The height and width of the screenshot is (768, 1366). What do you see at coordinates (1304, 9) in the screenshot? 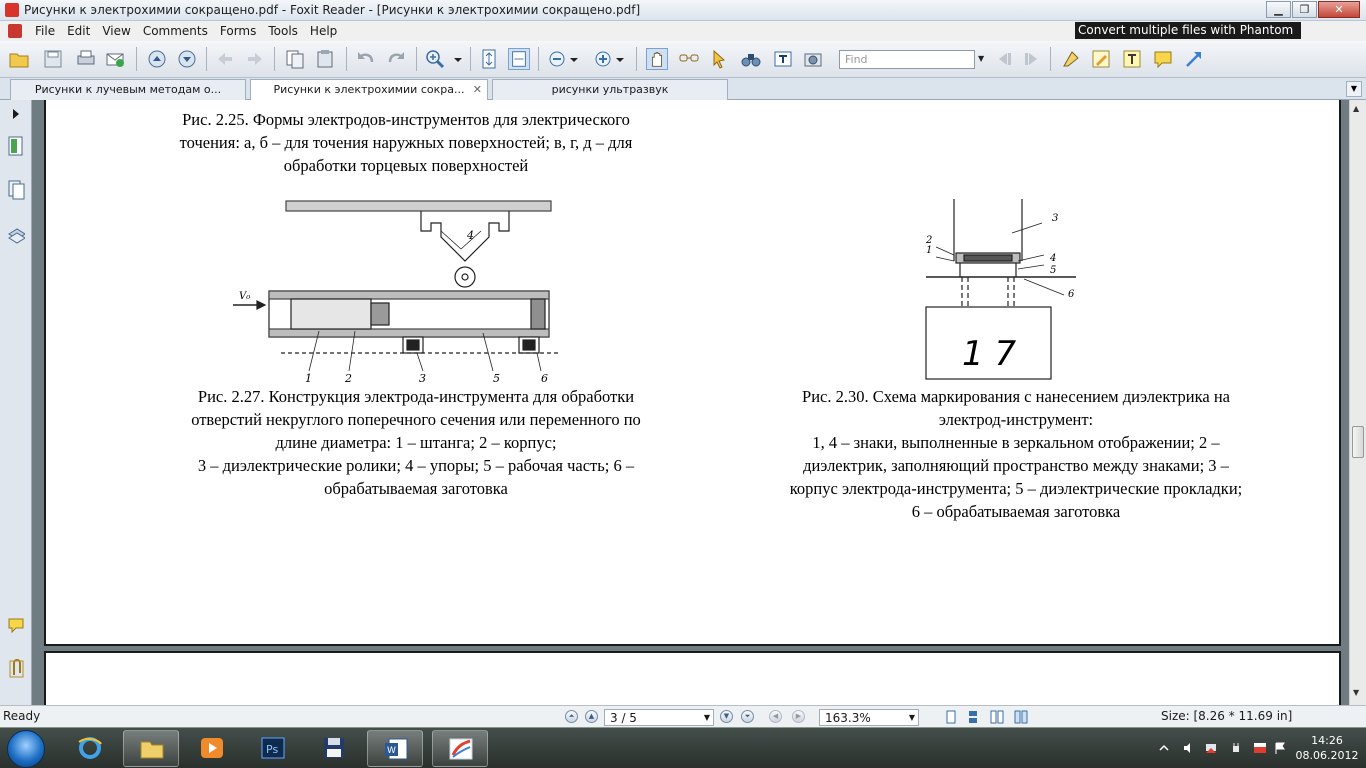
I see `restore-button: ❐` at bounding box center [1304, 9].